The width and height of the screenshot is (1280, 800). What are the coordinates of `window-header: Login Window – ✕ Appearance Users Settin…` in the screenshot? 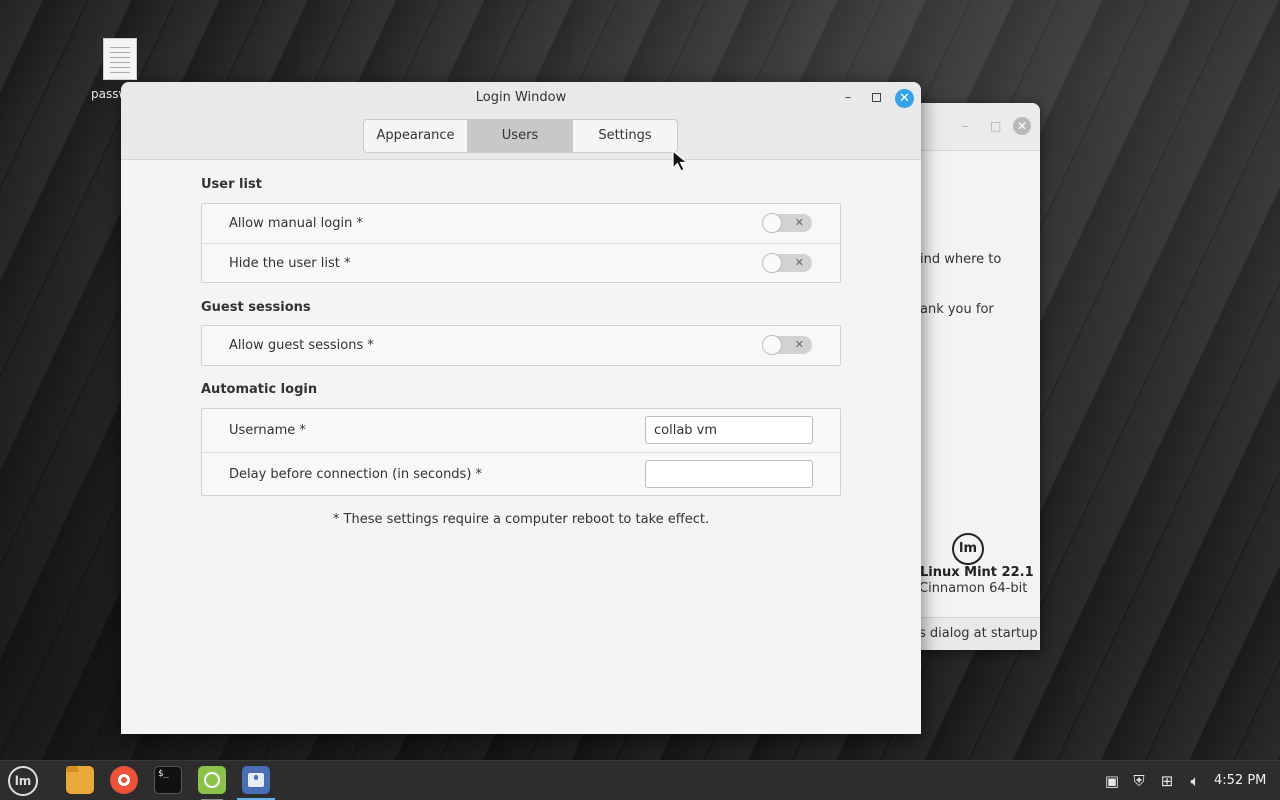 It's located at (521, 121).